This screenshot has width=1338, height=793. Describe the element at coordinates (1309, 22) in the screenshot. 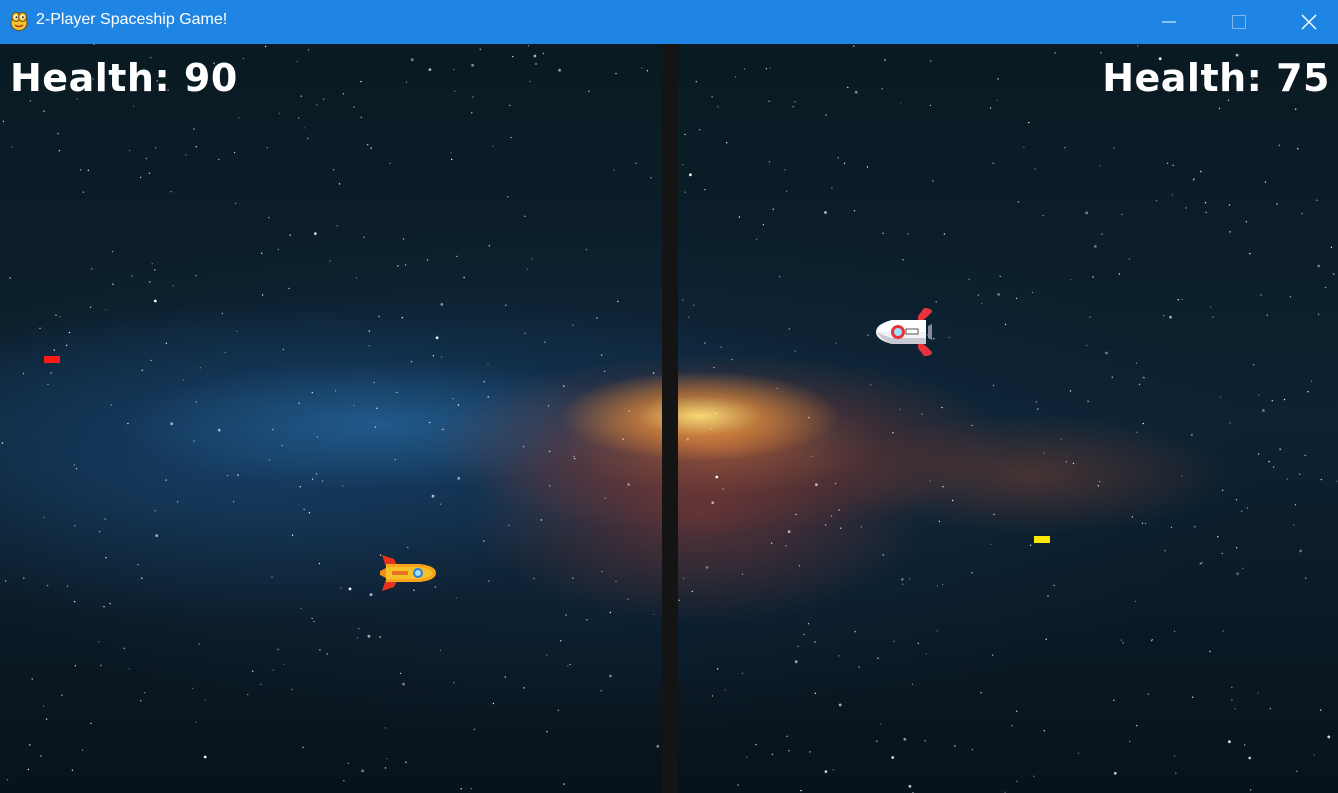

I see `close-button` at that location.